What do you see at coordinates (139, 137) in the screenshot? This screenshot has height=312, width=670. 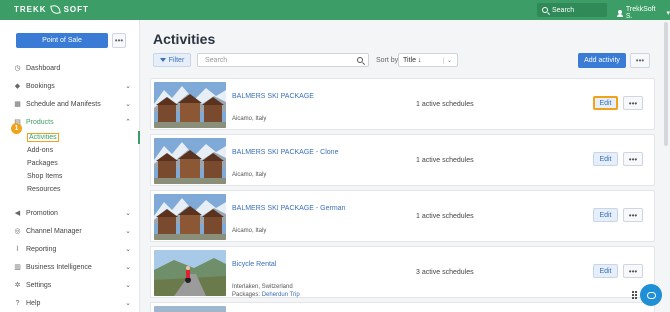 I see `active-indicator` at bounding box center [139, 137].